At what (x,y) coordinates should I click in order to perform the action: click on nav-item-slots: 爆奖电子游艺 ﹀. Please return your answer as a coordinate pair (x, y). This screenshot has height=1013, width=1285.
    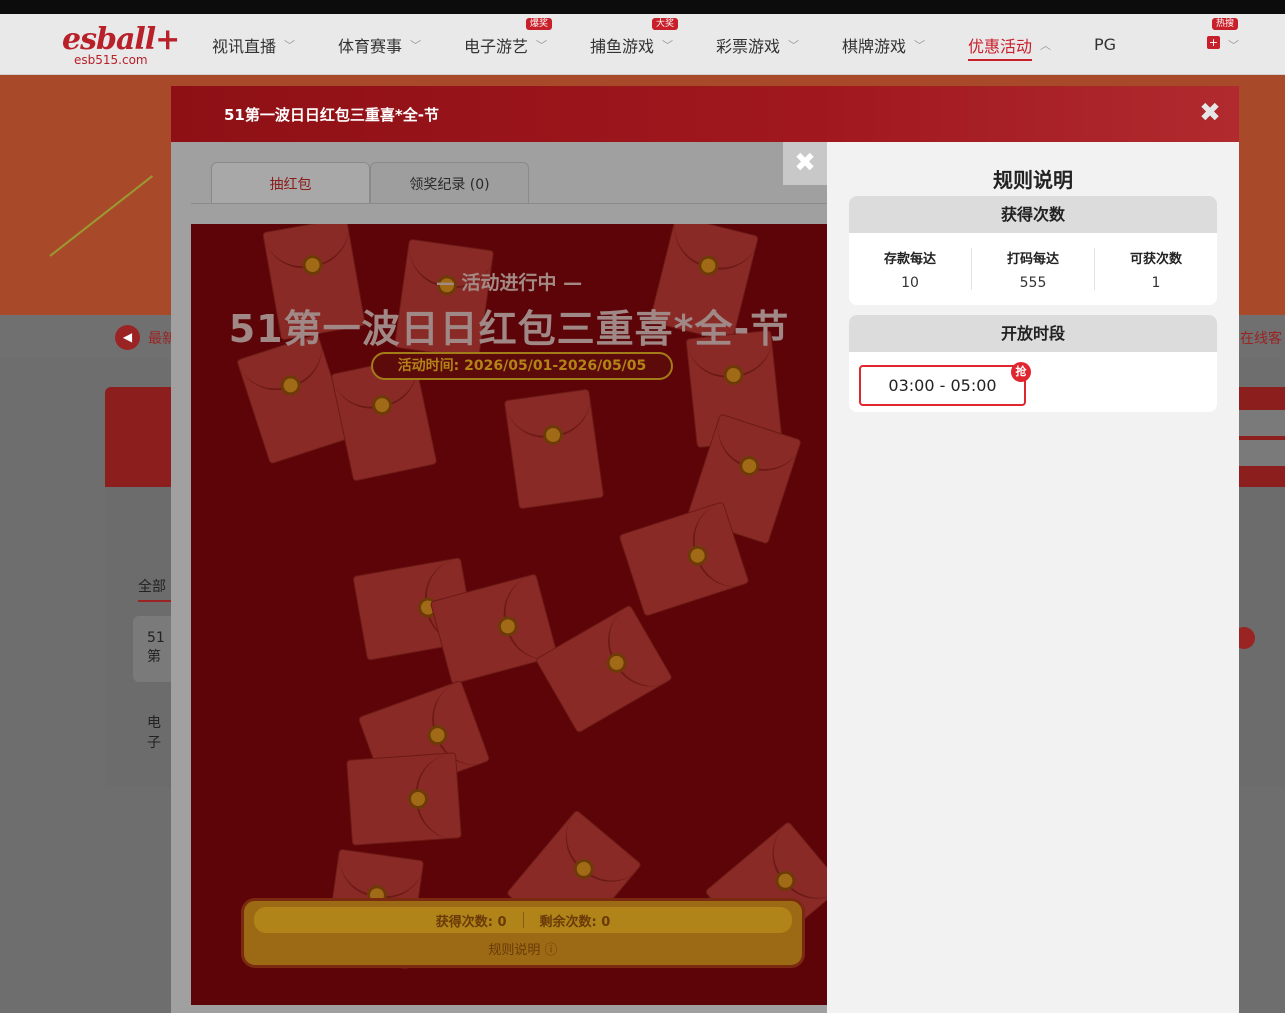
    Looking at the image, I should click on (527, 44).